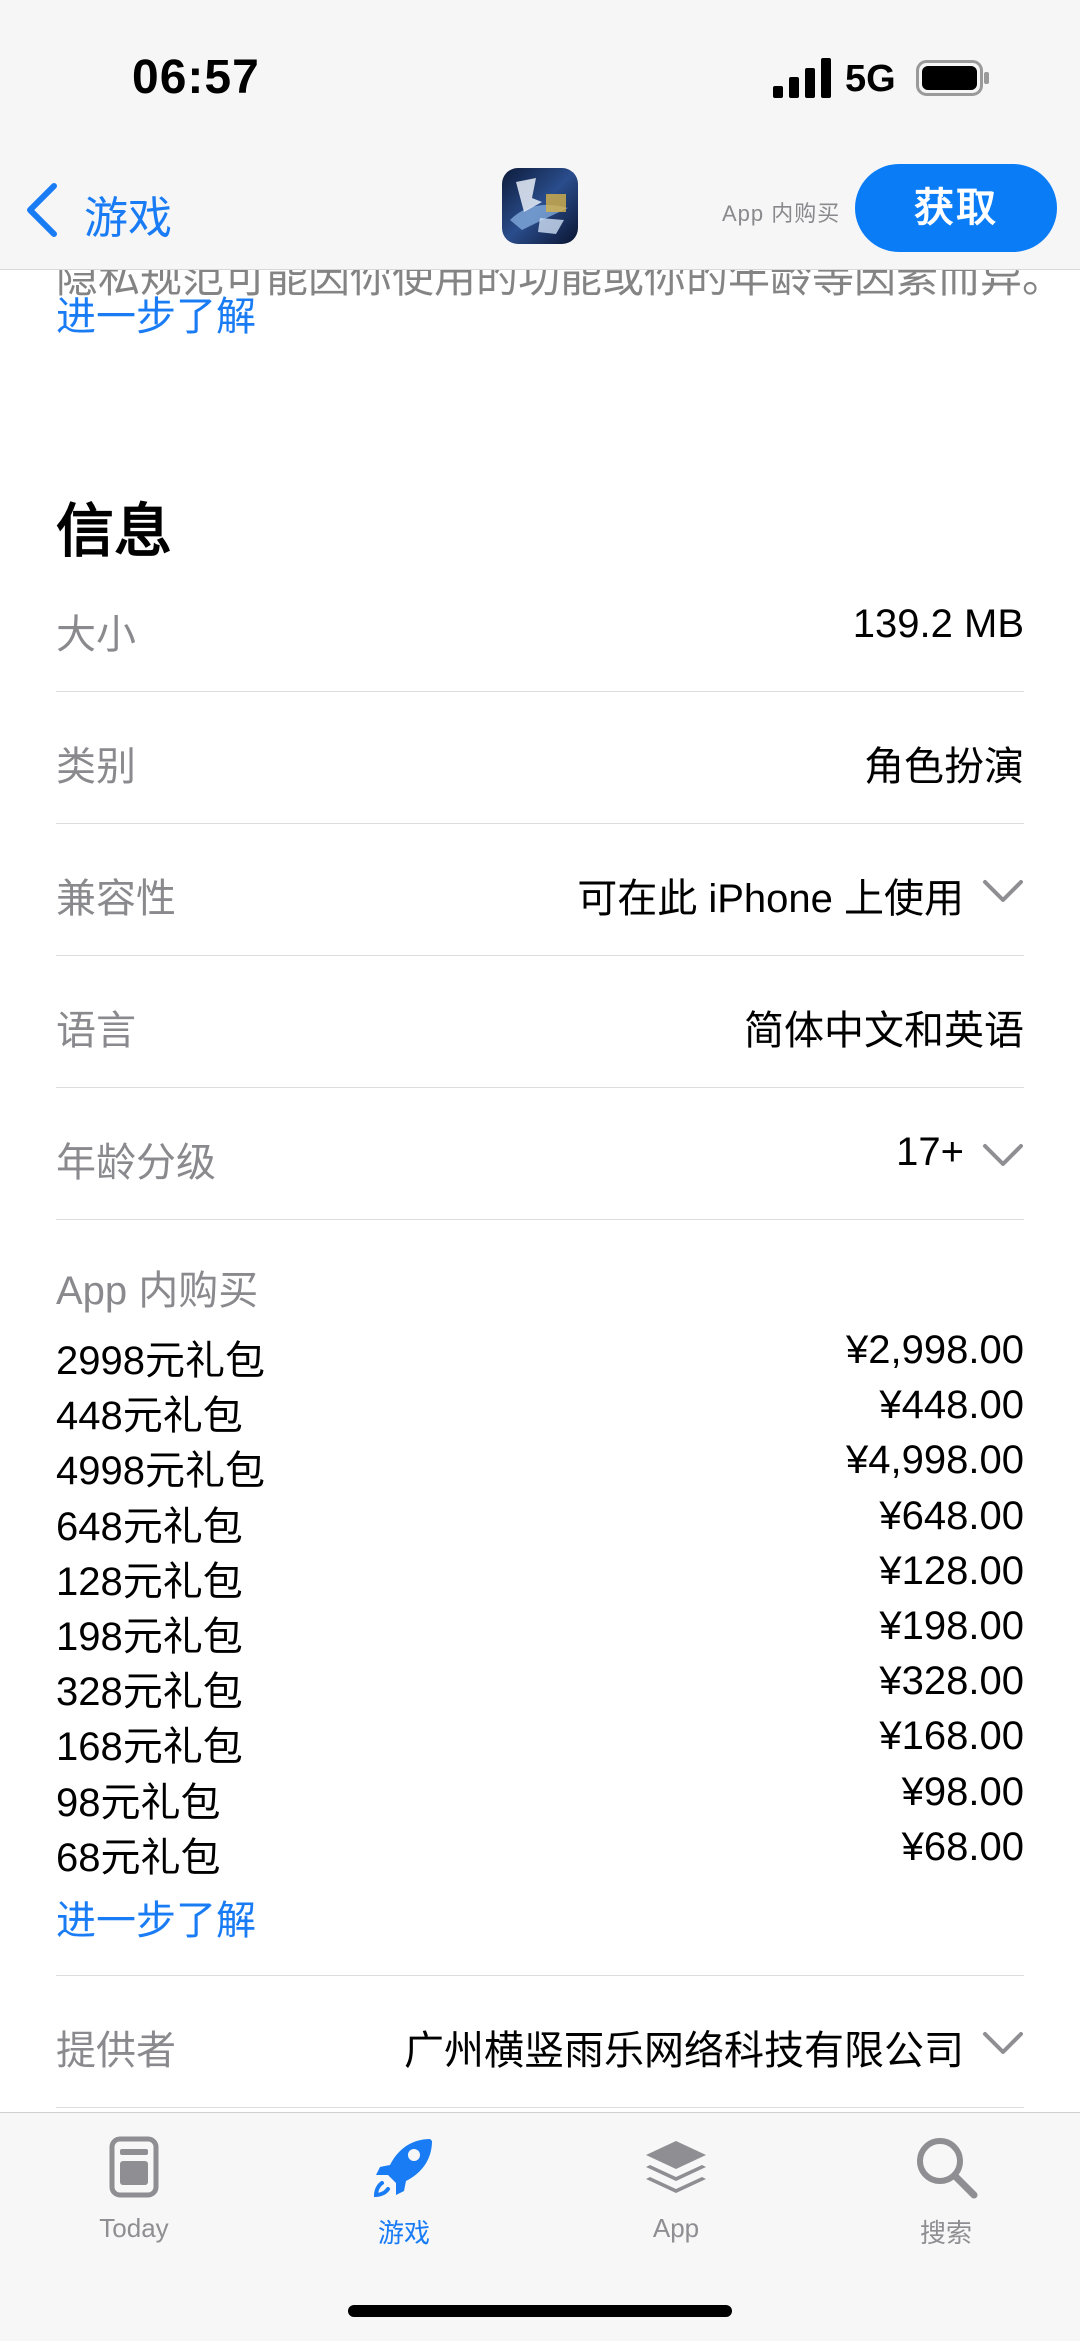  Describe the element at coordinates (540, 1794) in the screenshot. I see `list-item: 98元礼包 ¥98.00` at that location.